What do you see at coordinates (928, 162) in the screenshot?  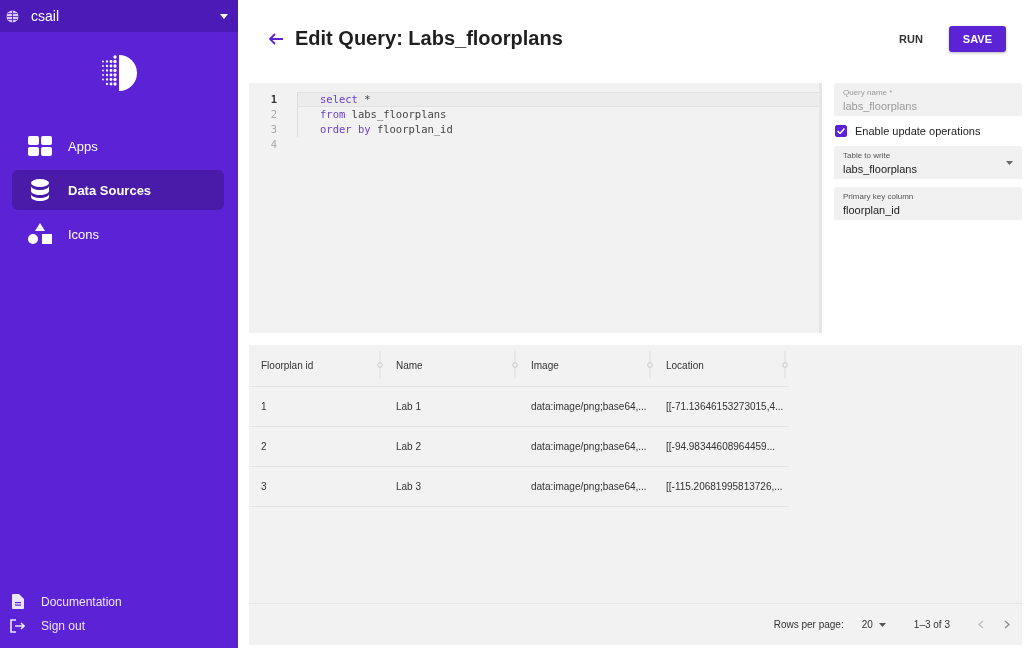 I see `select-field: Table to write labs_floorplans` at bounding box center [928, 162].